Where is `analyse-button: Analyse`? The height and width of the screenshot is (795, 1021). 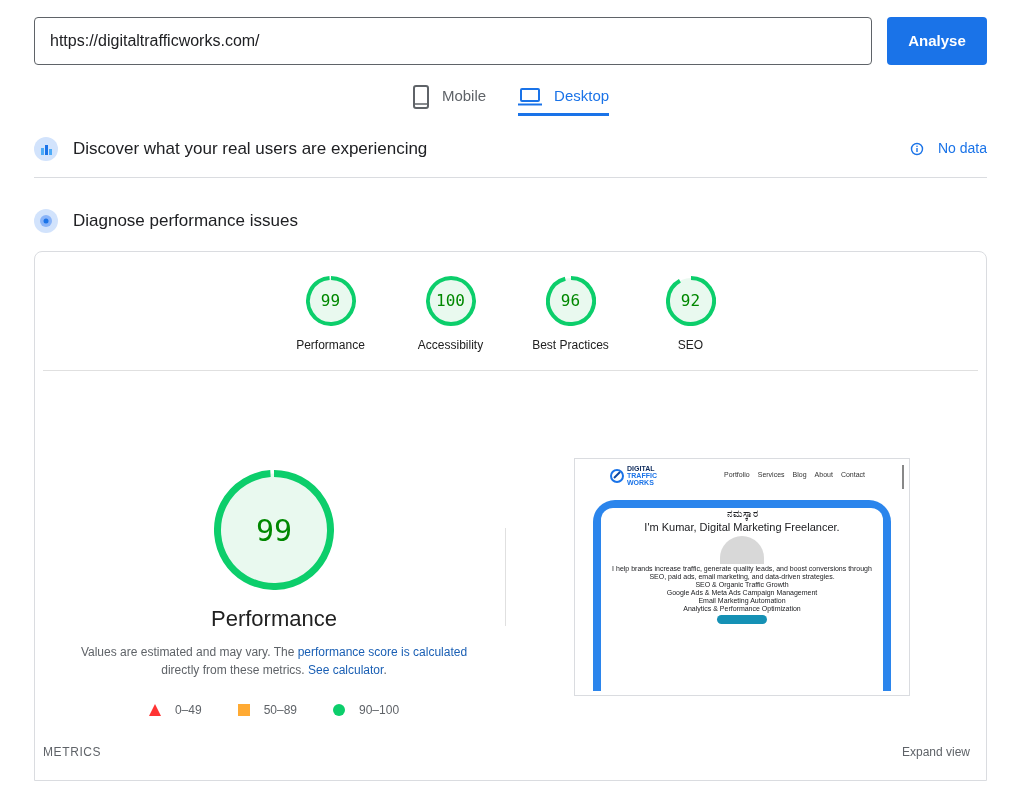 analyse-button: Analyse is located at coordinates (937, 41).